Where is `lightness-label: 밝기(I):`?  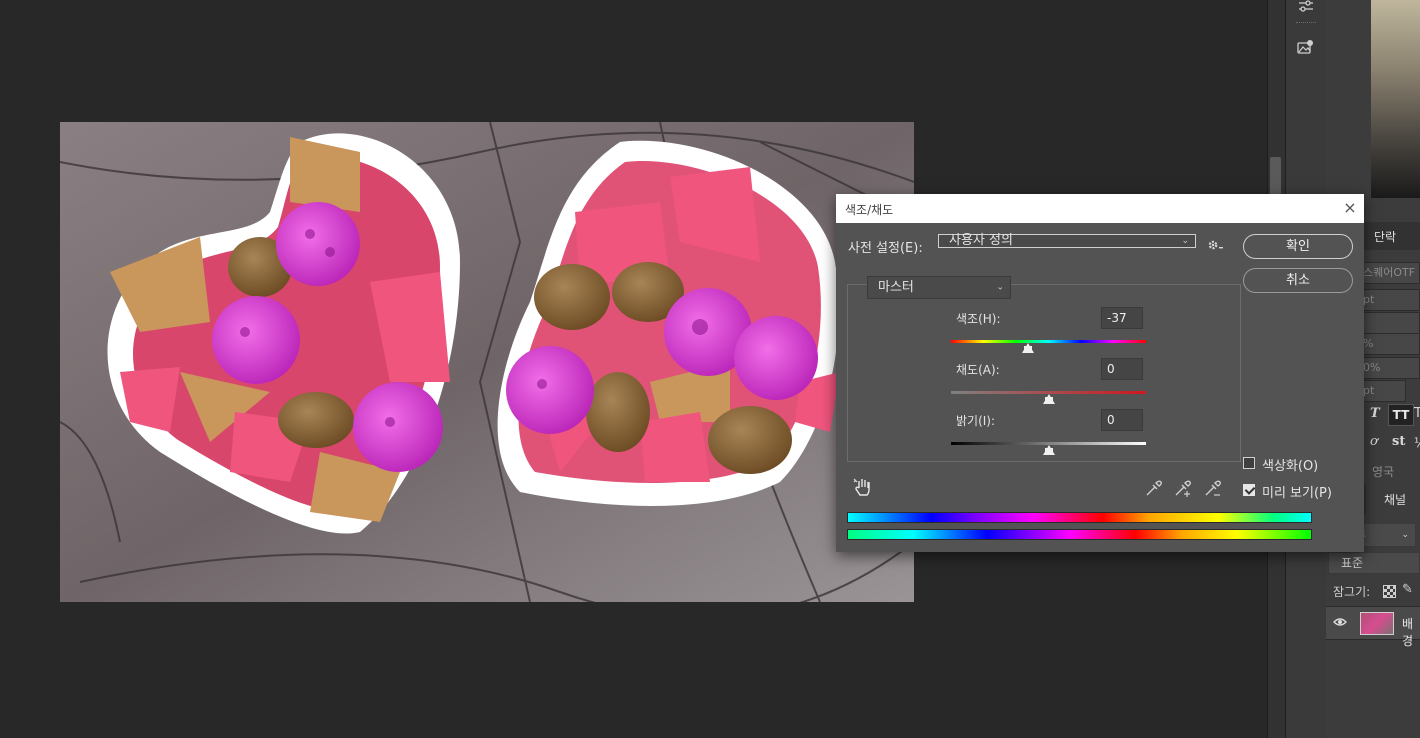 lightness-label: 밝기(I): is located at coordinates (976, 421).